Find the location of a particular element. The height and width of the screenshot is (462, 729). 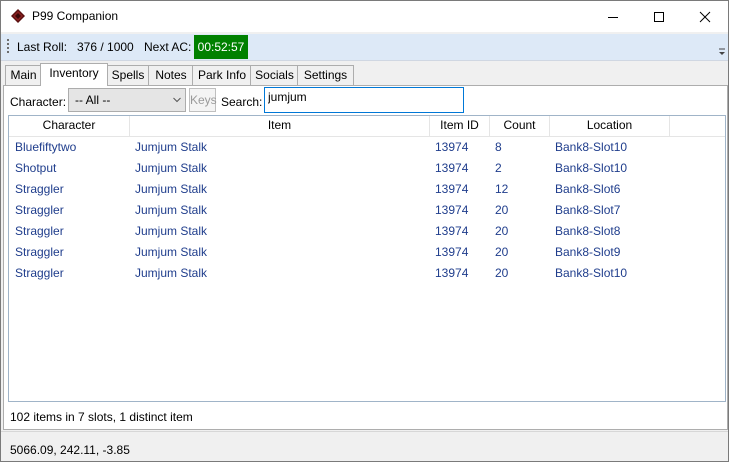

tab-inventory: Inventory is located at coordinates (74, 74).